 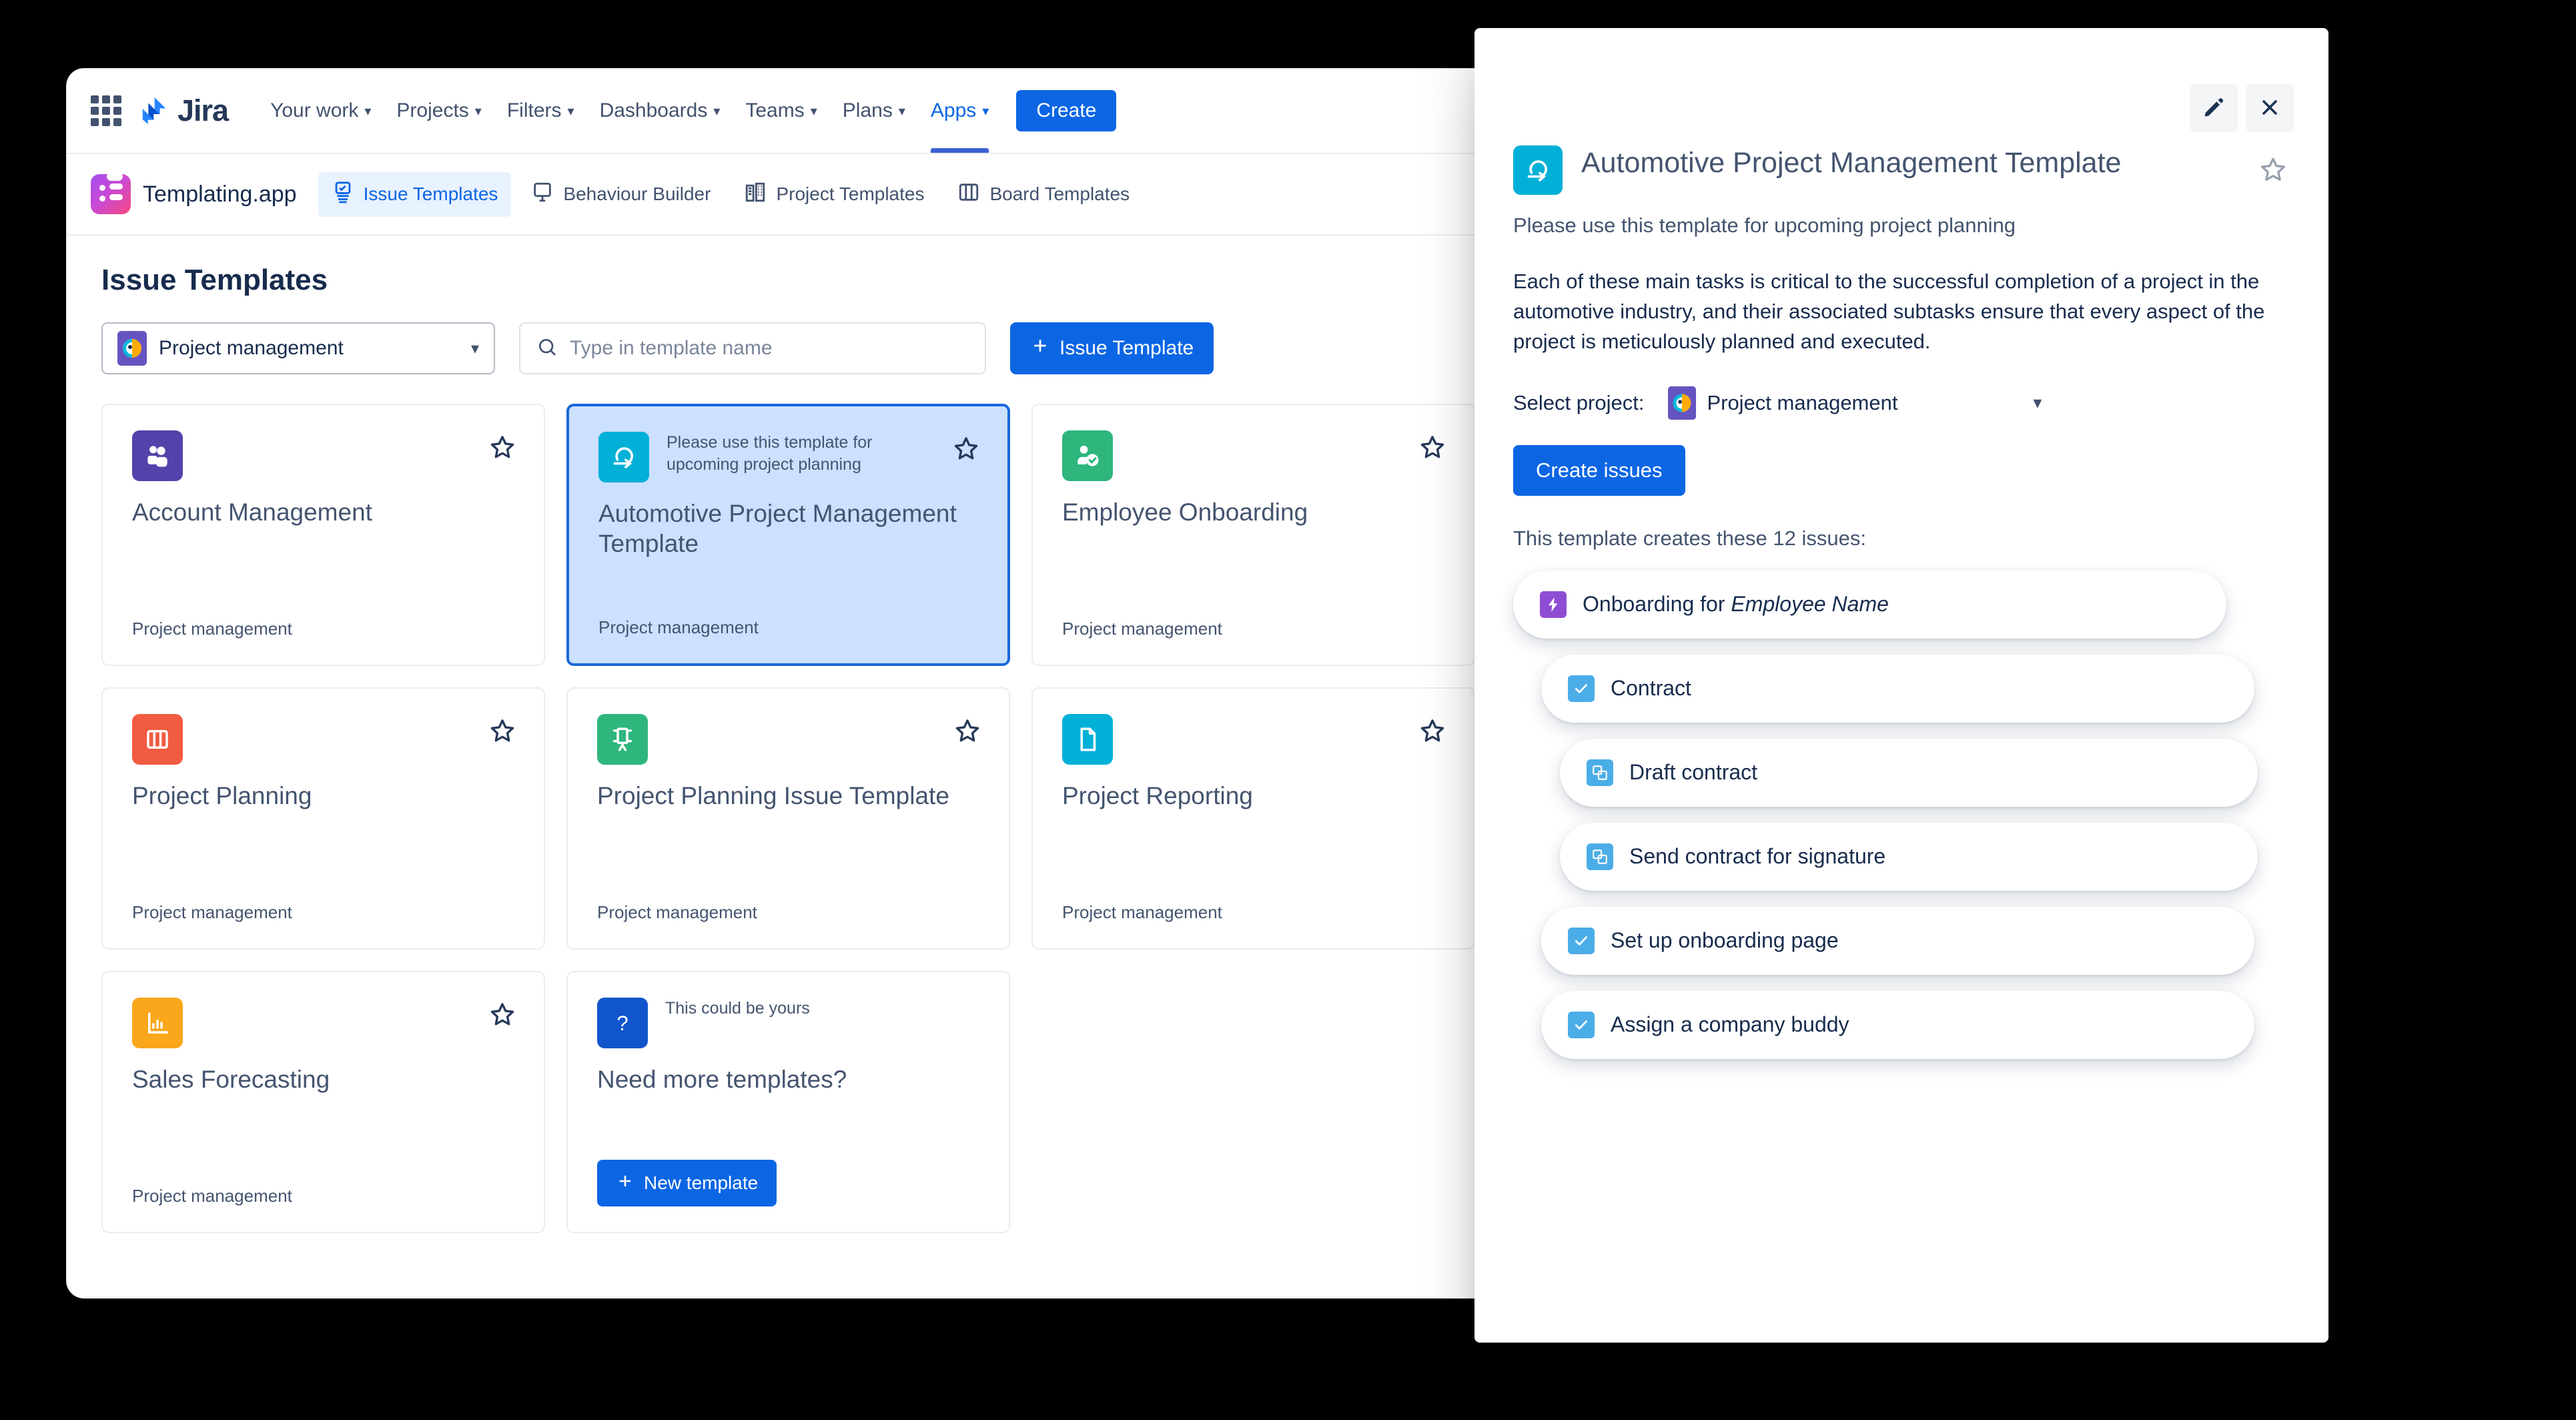 I want to click on issues-count-text: This template creates these 12 issues:, so click(x=1689, y=538).